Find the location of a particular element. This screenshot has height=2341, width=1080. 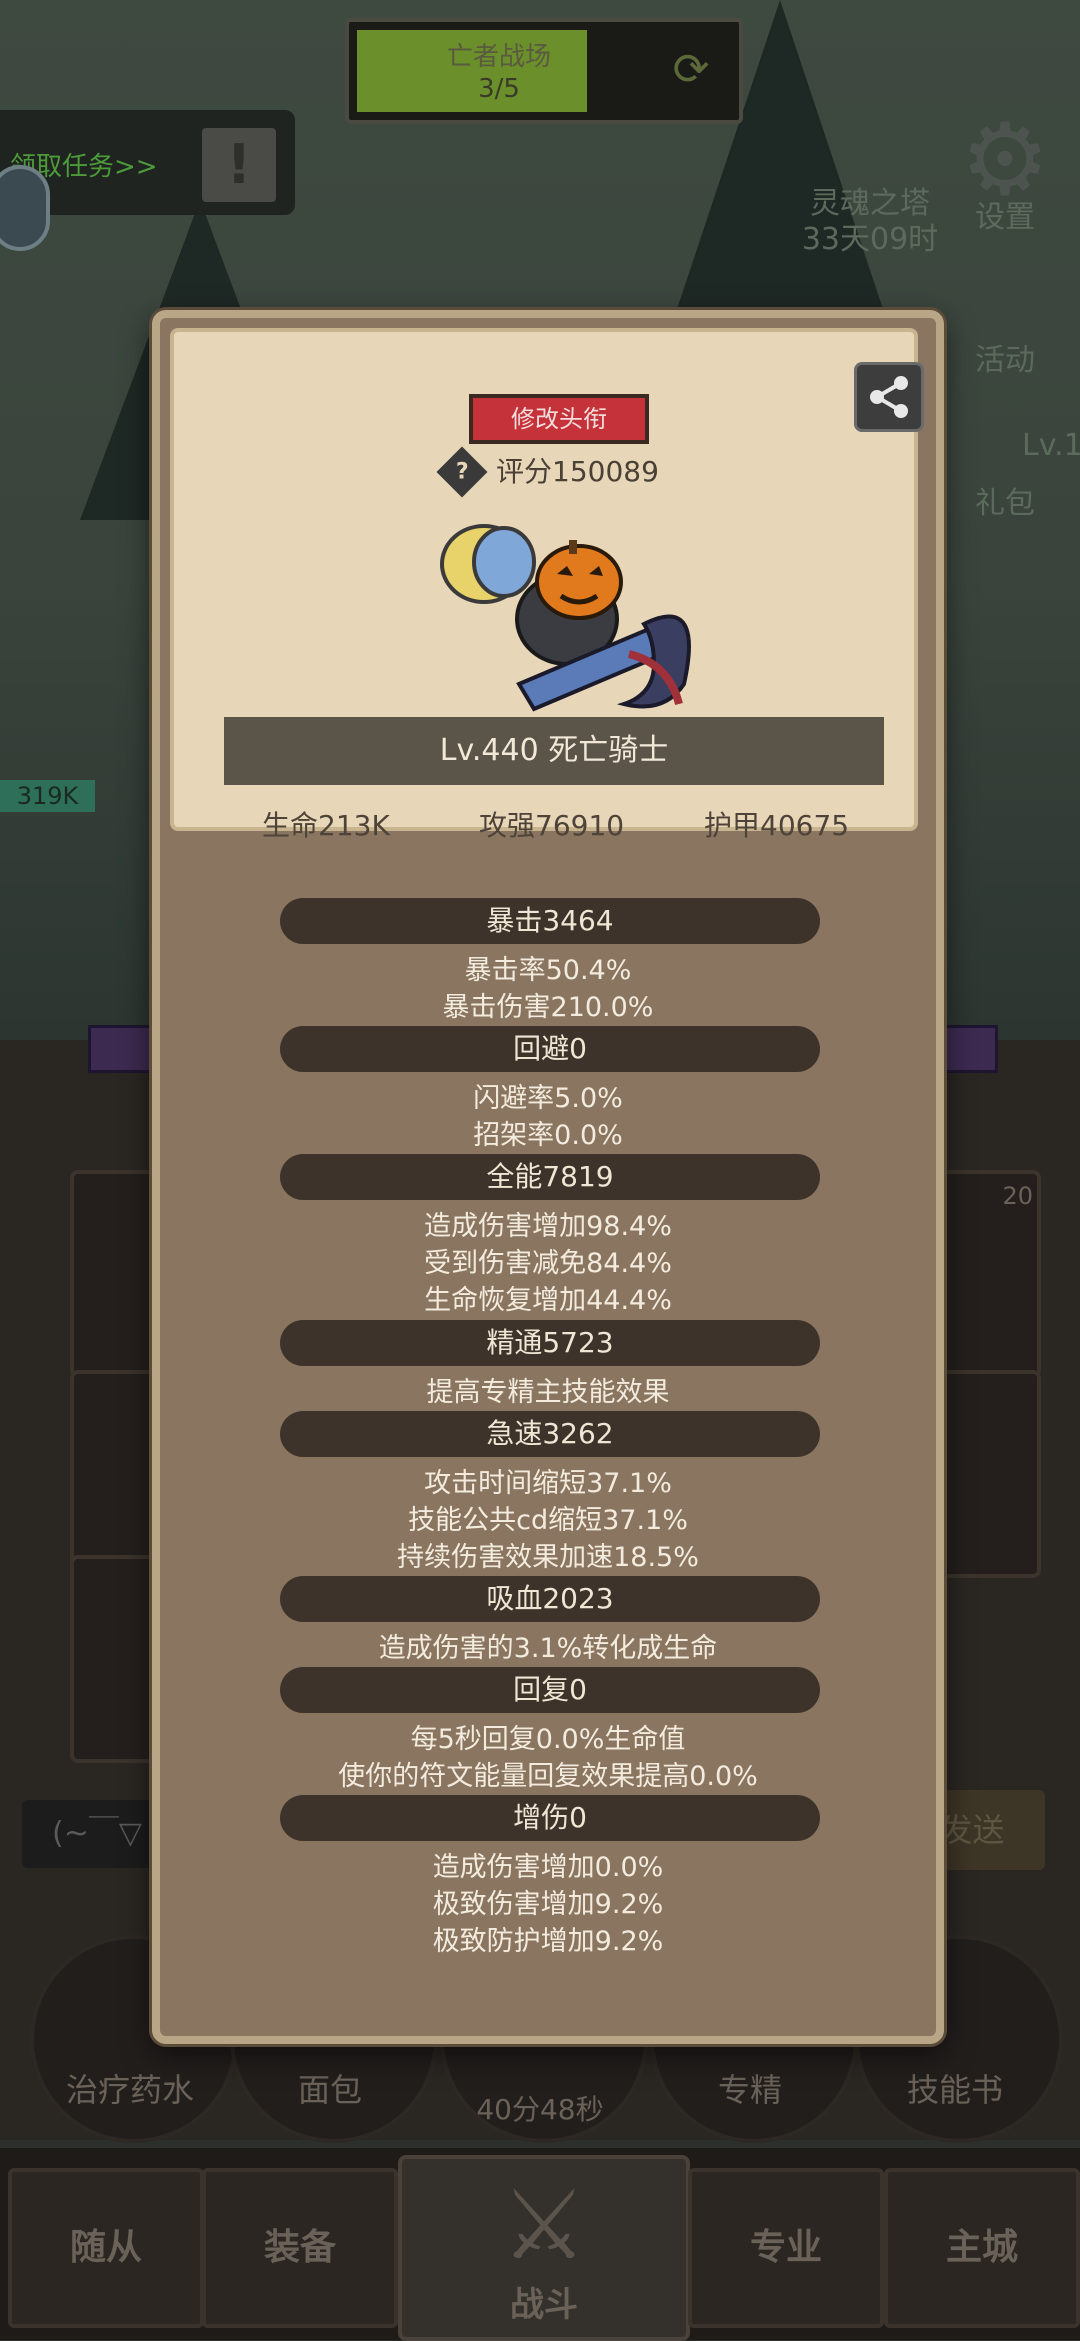

hp-stat: 生命213K is located at coordinates (326, 825).